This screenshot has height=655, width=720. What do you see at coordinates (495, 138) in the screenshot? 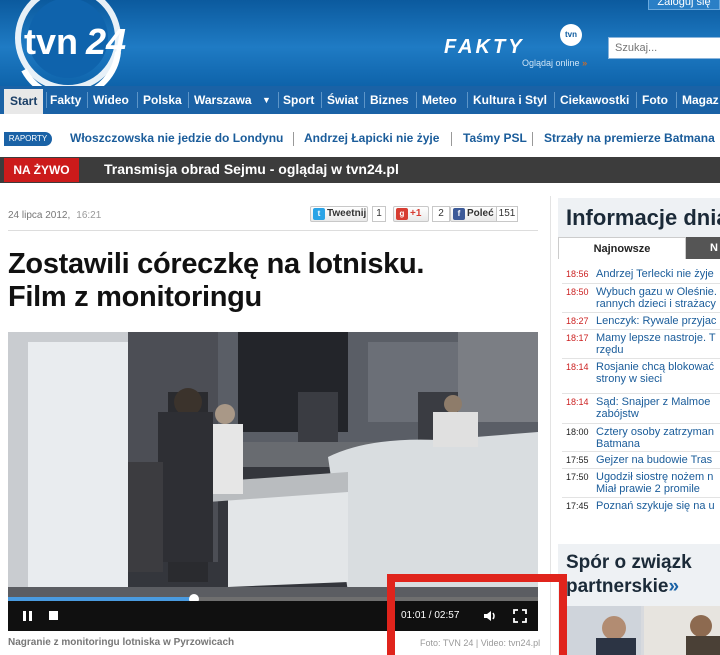
I see `report-link: Taśmy PSL` at bounding box center [495, 138].